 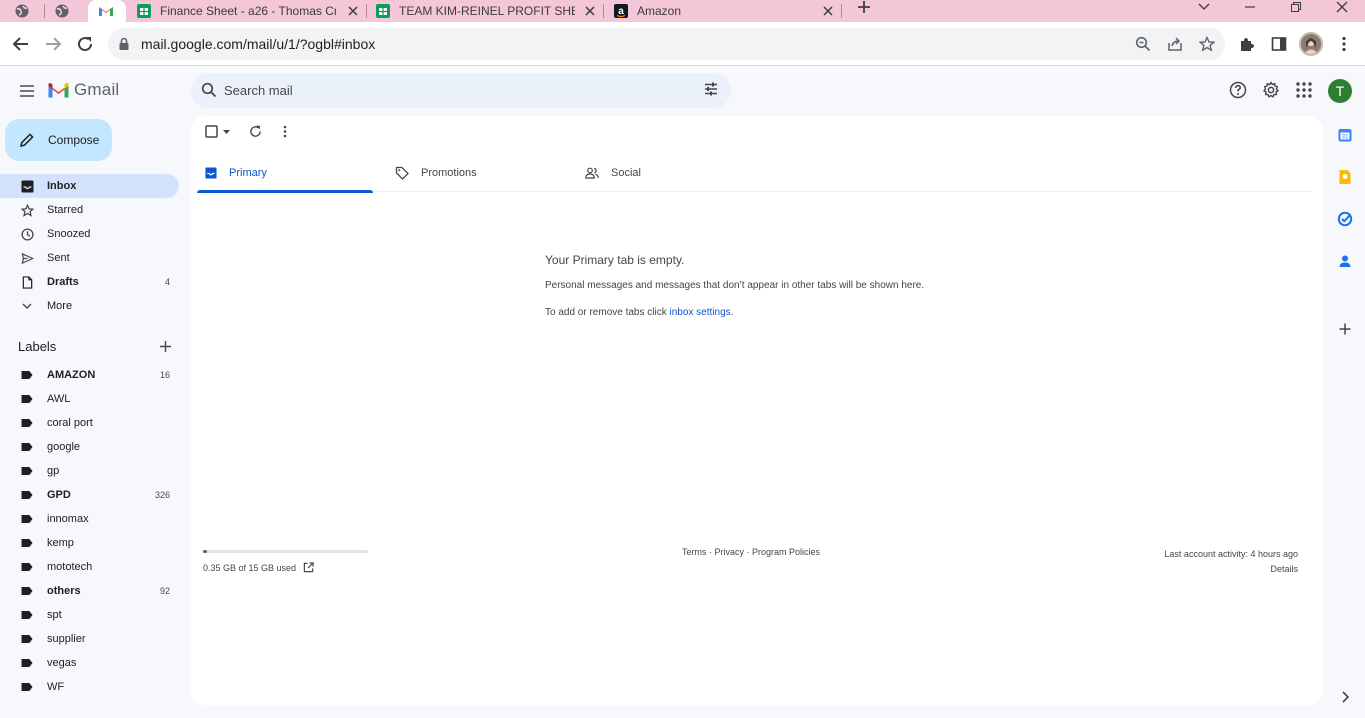 What do you see at coordinates (68, 519) in the screenshot?
I see `label-name: innomax` at bounding box center [68, 519].